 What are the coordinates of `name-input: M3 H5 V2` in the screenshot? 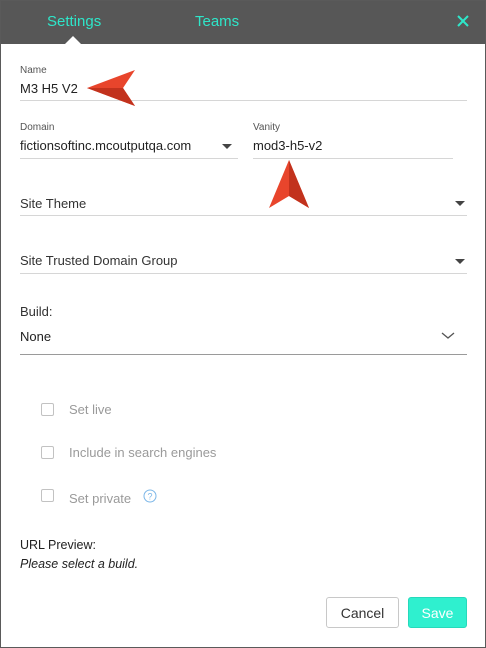 It's located at (49, 88).